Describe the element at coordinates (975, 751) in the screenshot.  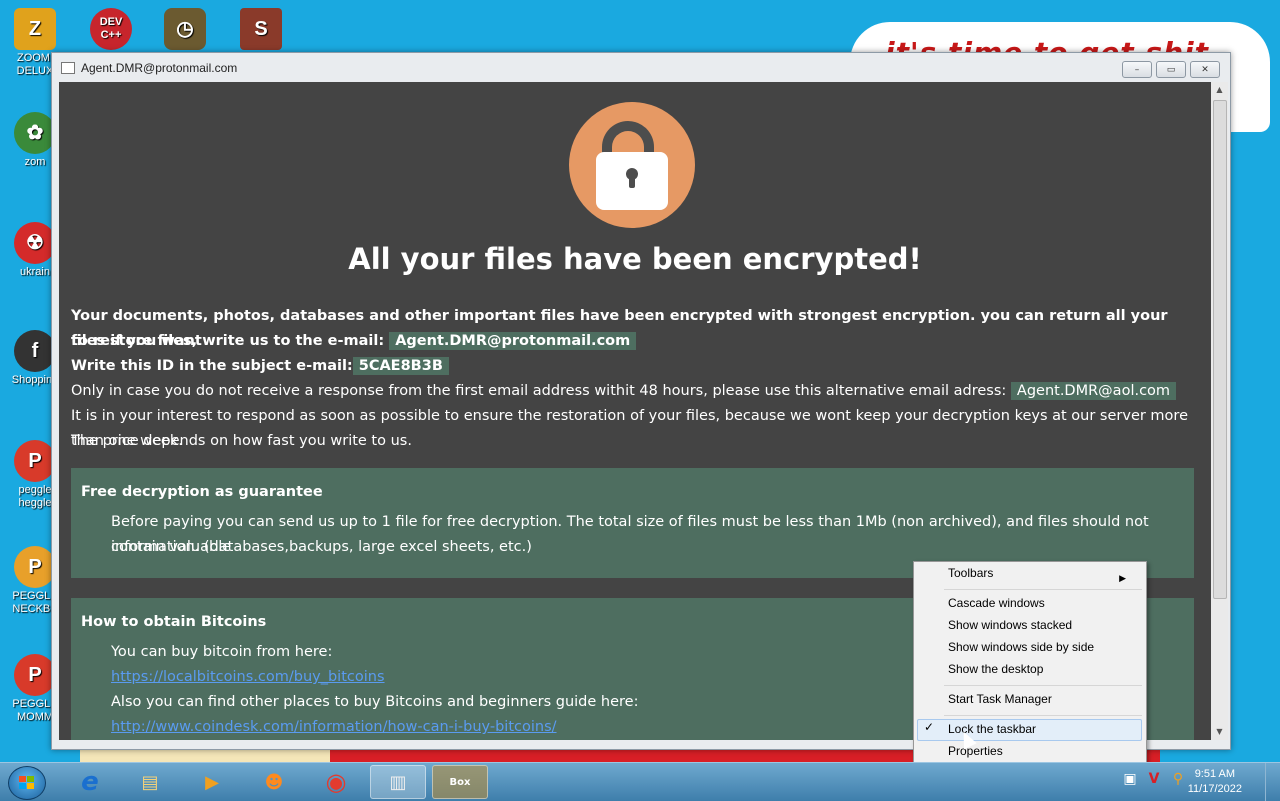
I see `menu-item-properties: Properties` at that location.